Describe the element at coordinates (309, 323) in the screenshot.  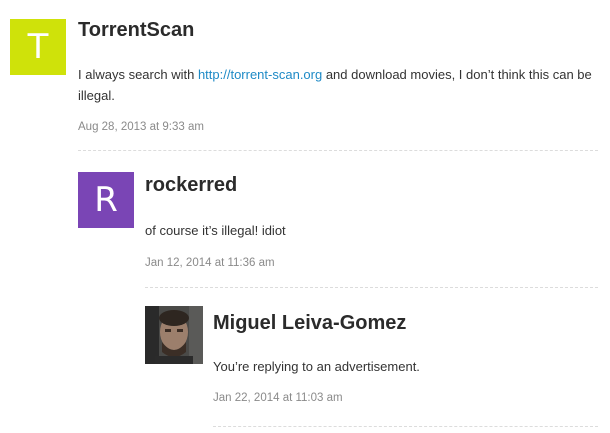
I see `comment-author: Miguel Leiva-Gomez` at that location.